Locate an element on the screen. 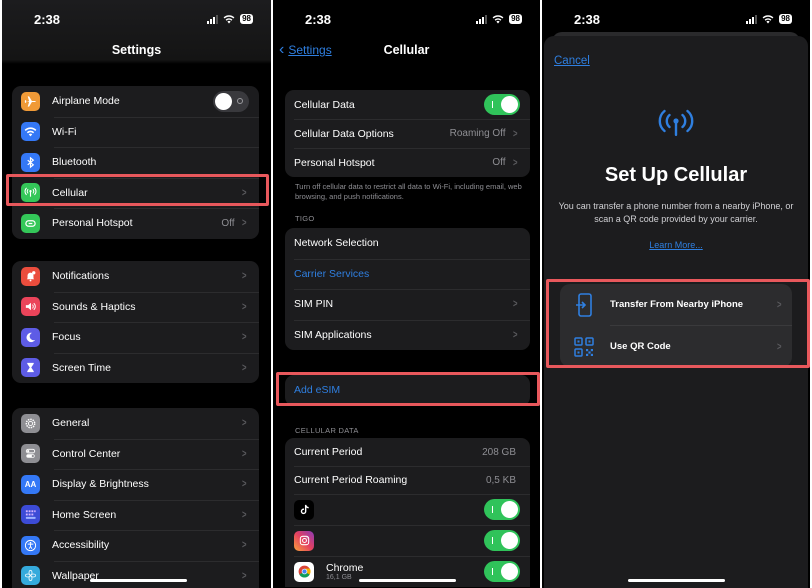 The height and width of the screenshot is (588, 812). tiktok-icon is located at coordinates (304, 509).